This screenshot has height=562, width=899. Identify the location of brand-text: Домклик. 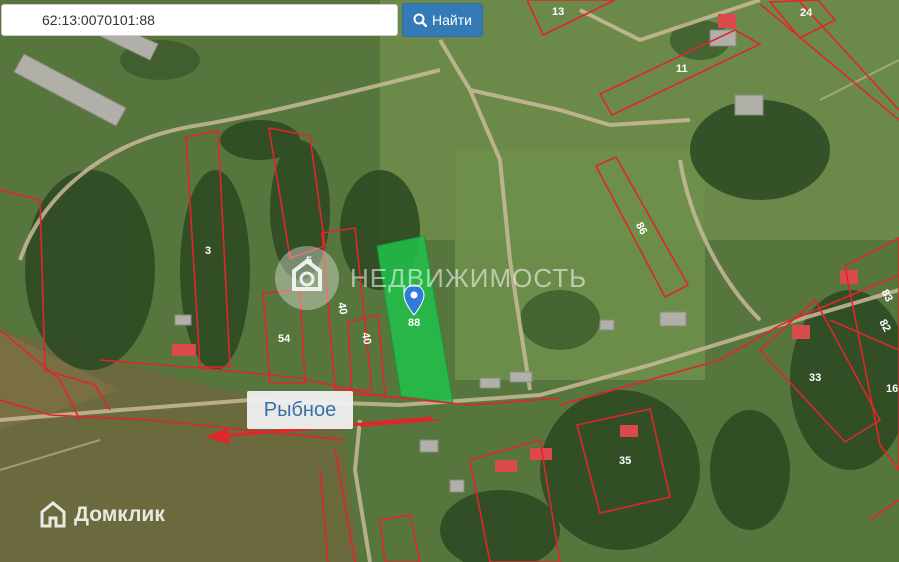
(119, 514).